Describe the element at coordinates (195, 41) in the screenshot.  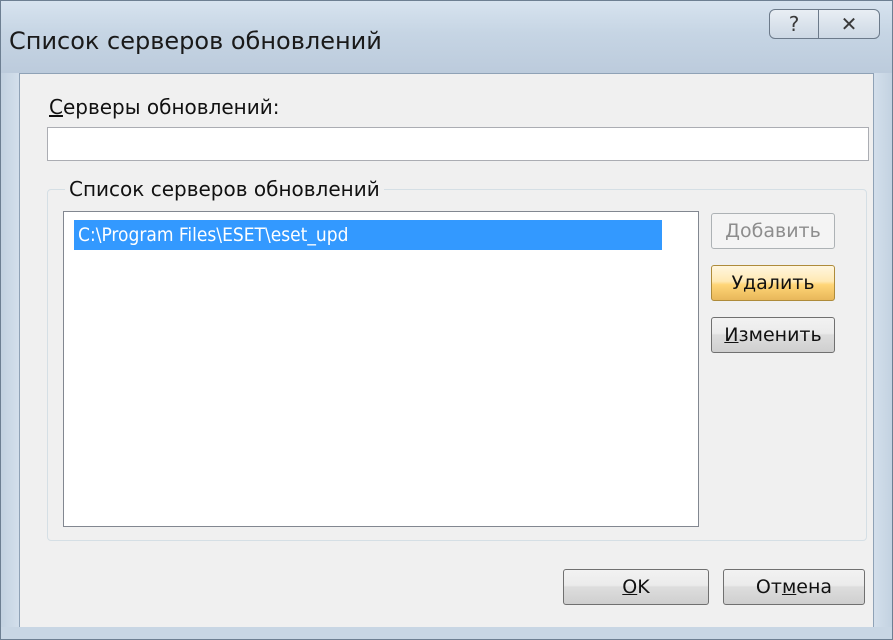
I see `window-title: Список серверов обновлений` at that location.